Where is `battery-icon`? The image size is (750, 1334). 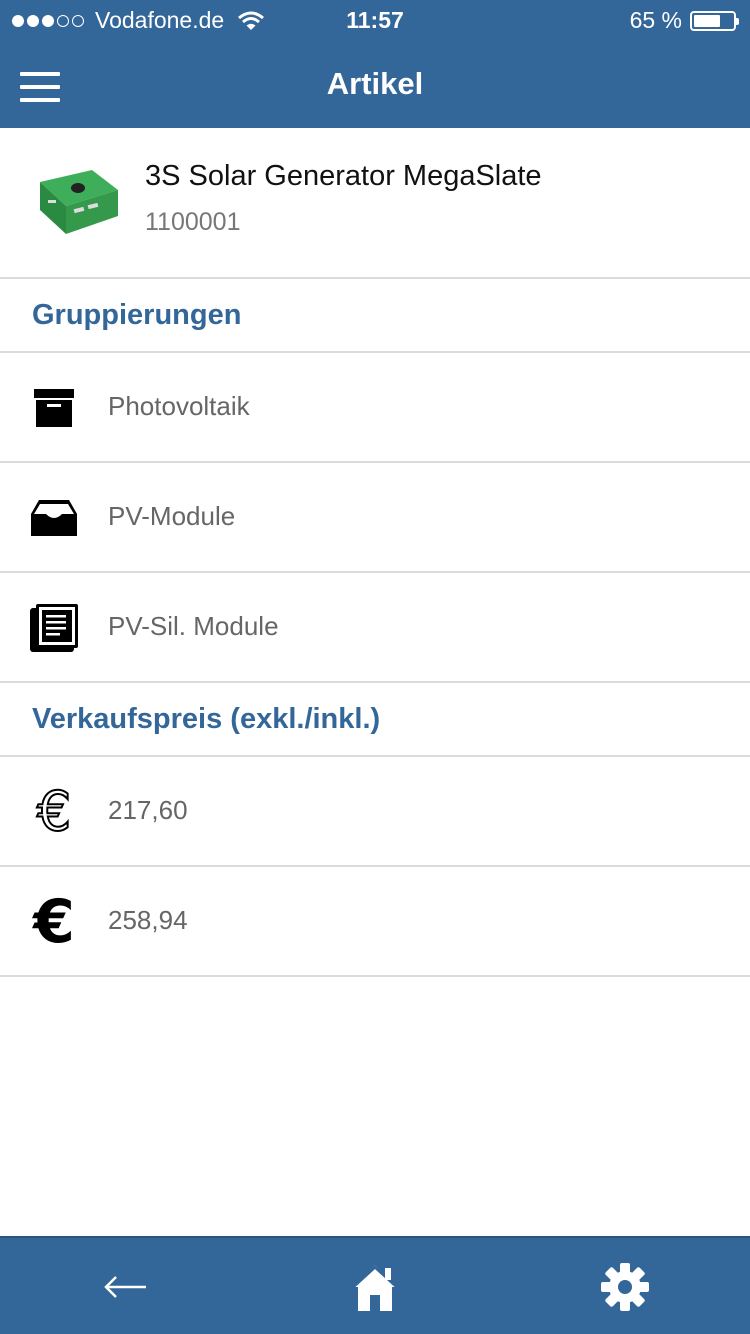
battery-icon is located at coordinates (714, 20).